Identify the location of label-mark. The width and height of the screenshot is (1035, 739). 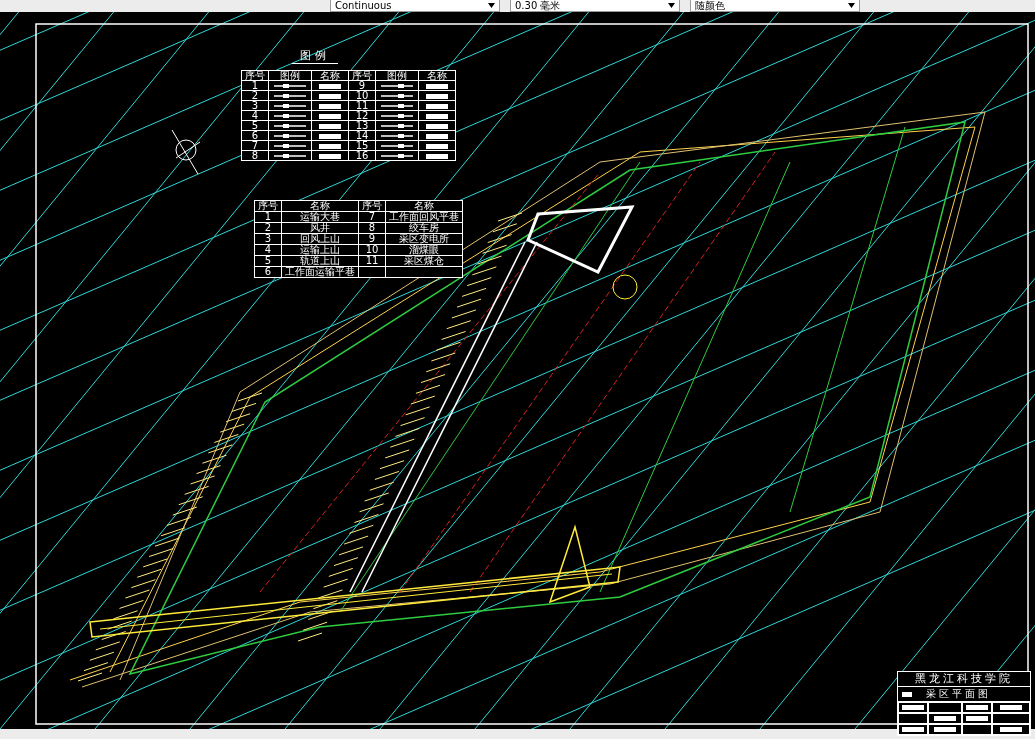
(907, 694).